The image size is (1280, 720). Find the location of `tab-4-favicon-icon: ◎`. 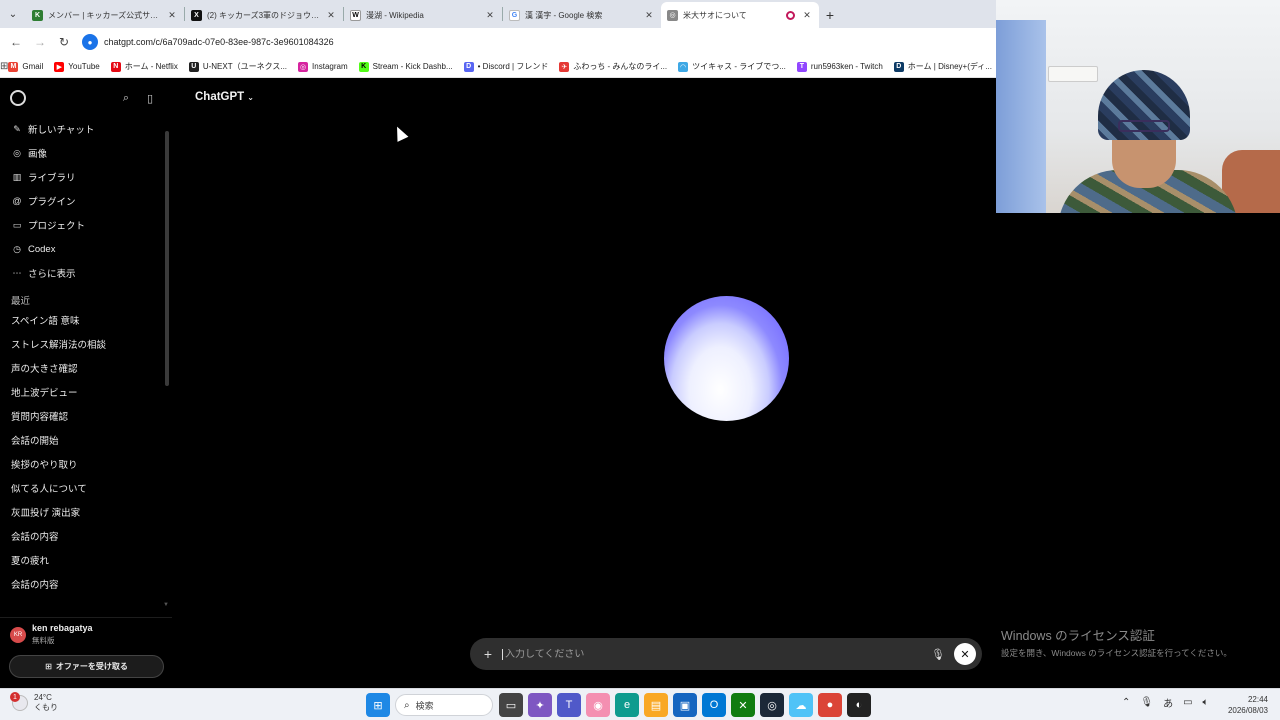

tab-4-favicon-icon: ◎ is located at coordinates (672, 15).